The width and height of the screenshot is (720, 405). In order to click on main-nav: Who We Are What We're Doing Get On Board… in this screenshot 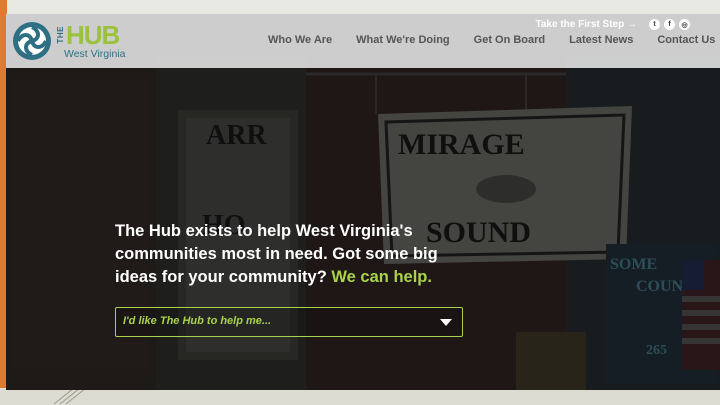, I will do `click(491, 40)`.